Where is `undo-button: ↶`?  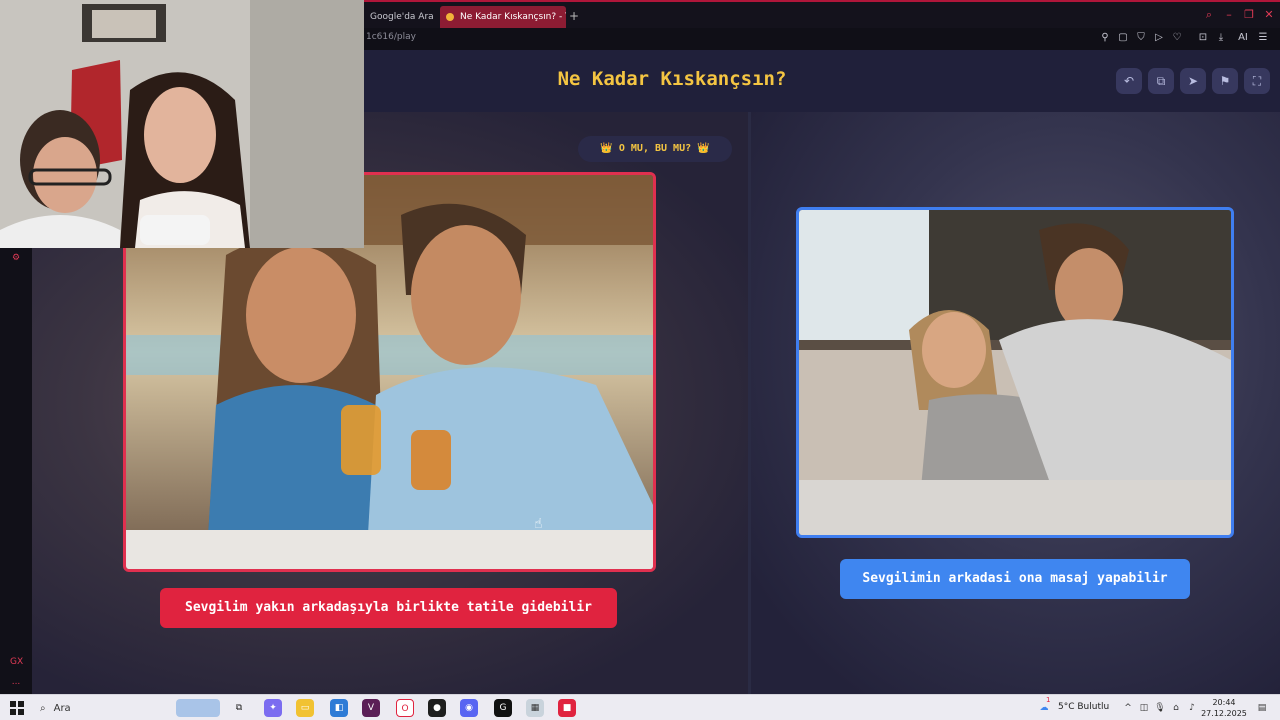 undo-button: ↶ is located at coordinates (1129, 81).